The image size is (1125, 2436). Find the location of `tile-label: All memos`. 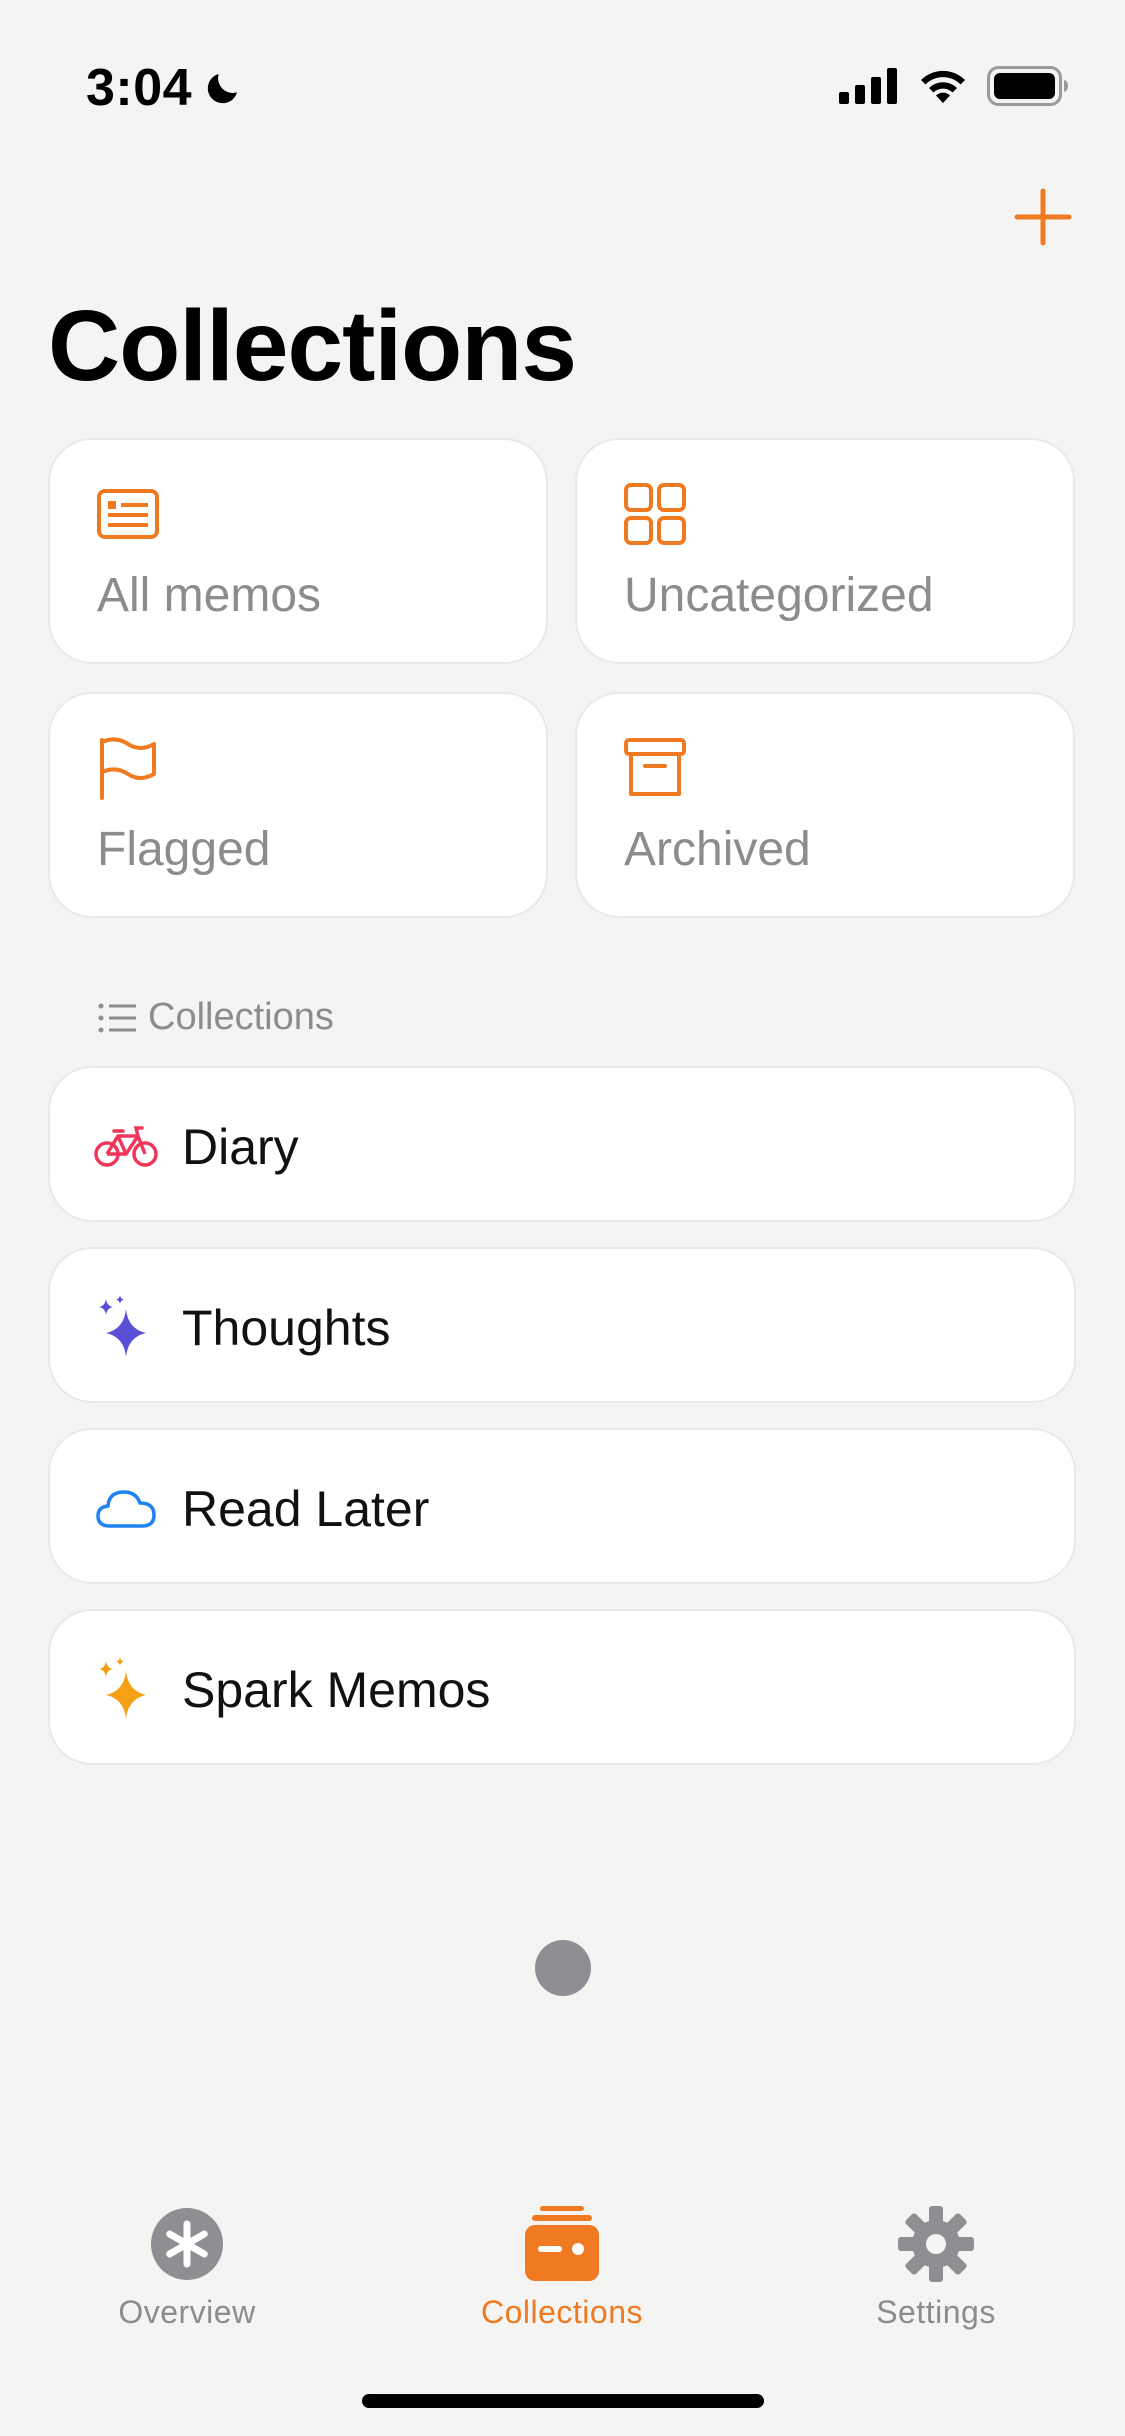

tile-label: All memos is located at coordinates (209, 595).